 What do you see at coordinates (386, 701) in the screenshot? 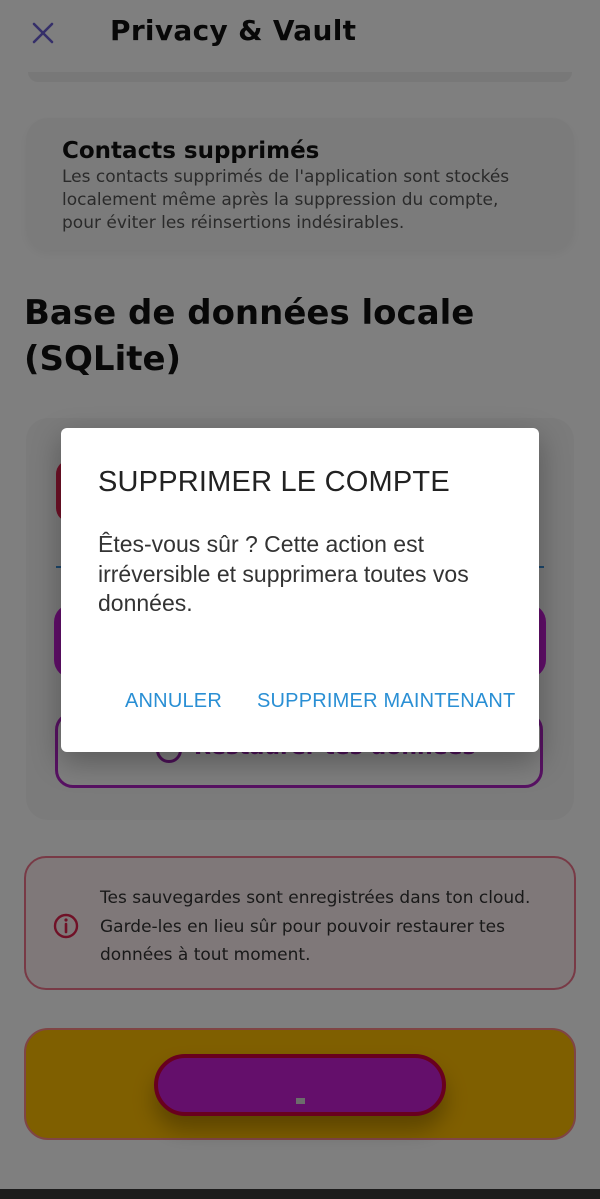
I see `delete-now-button: SUPPRIMER MAINTENANT` at bounding box center [386, 701].